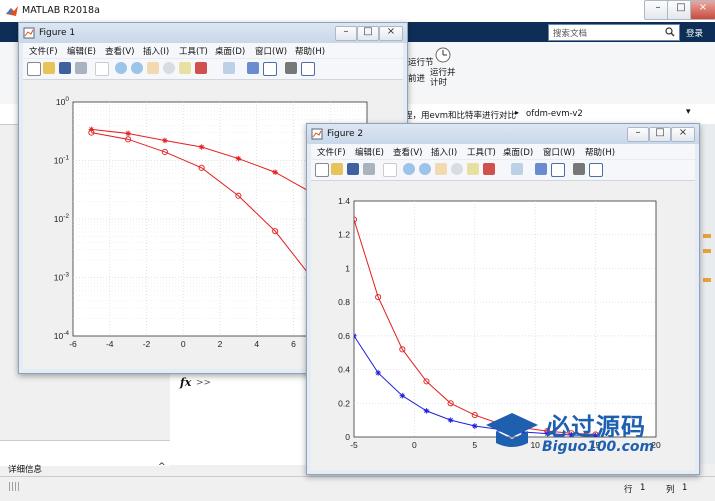 The image size is (715, 501). What do you see at coordinates (147, 344) in the screenshot?
I see `x-tick-label: -2` at bounding box center [147, 344].